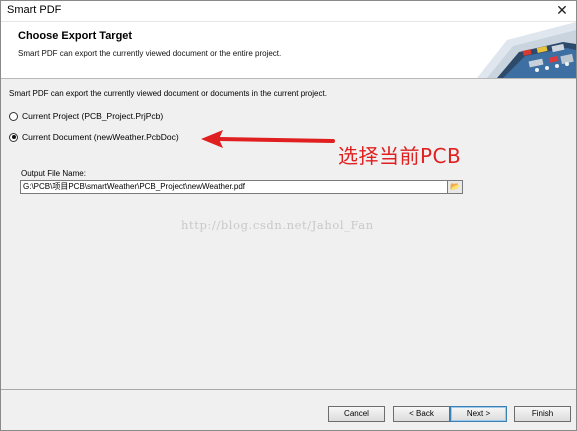 The width and height of the screenshot is (577, 431). Describe the element at coordinates (288, 11) in the screenshot. I see `title-bar: Smart PDF ✕` at that location.